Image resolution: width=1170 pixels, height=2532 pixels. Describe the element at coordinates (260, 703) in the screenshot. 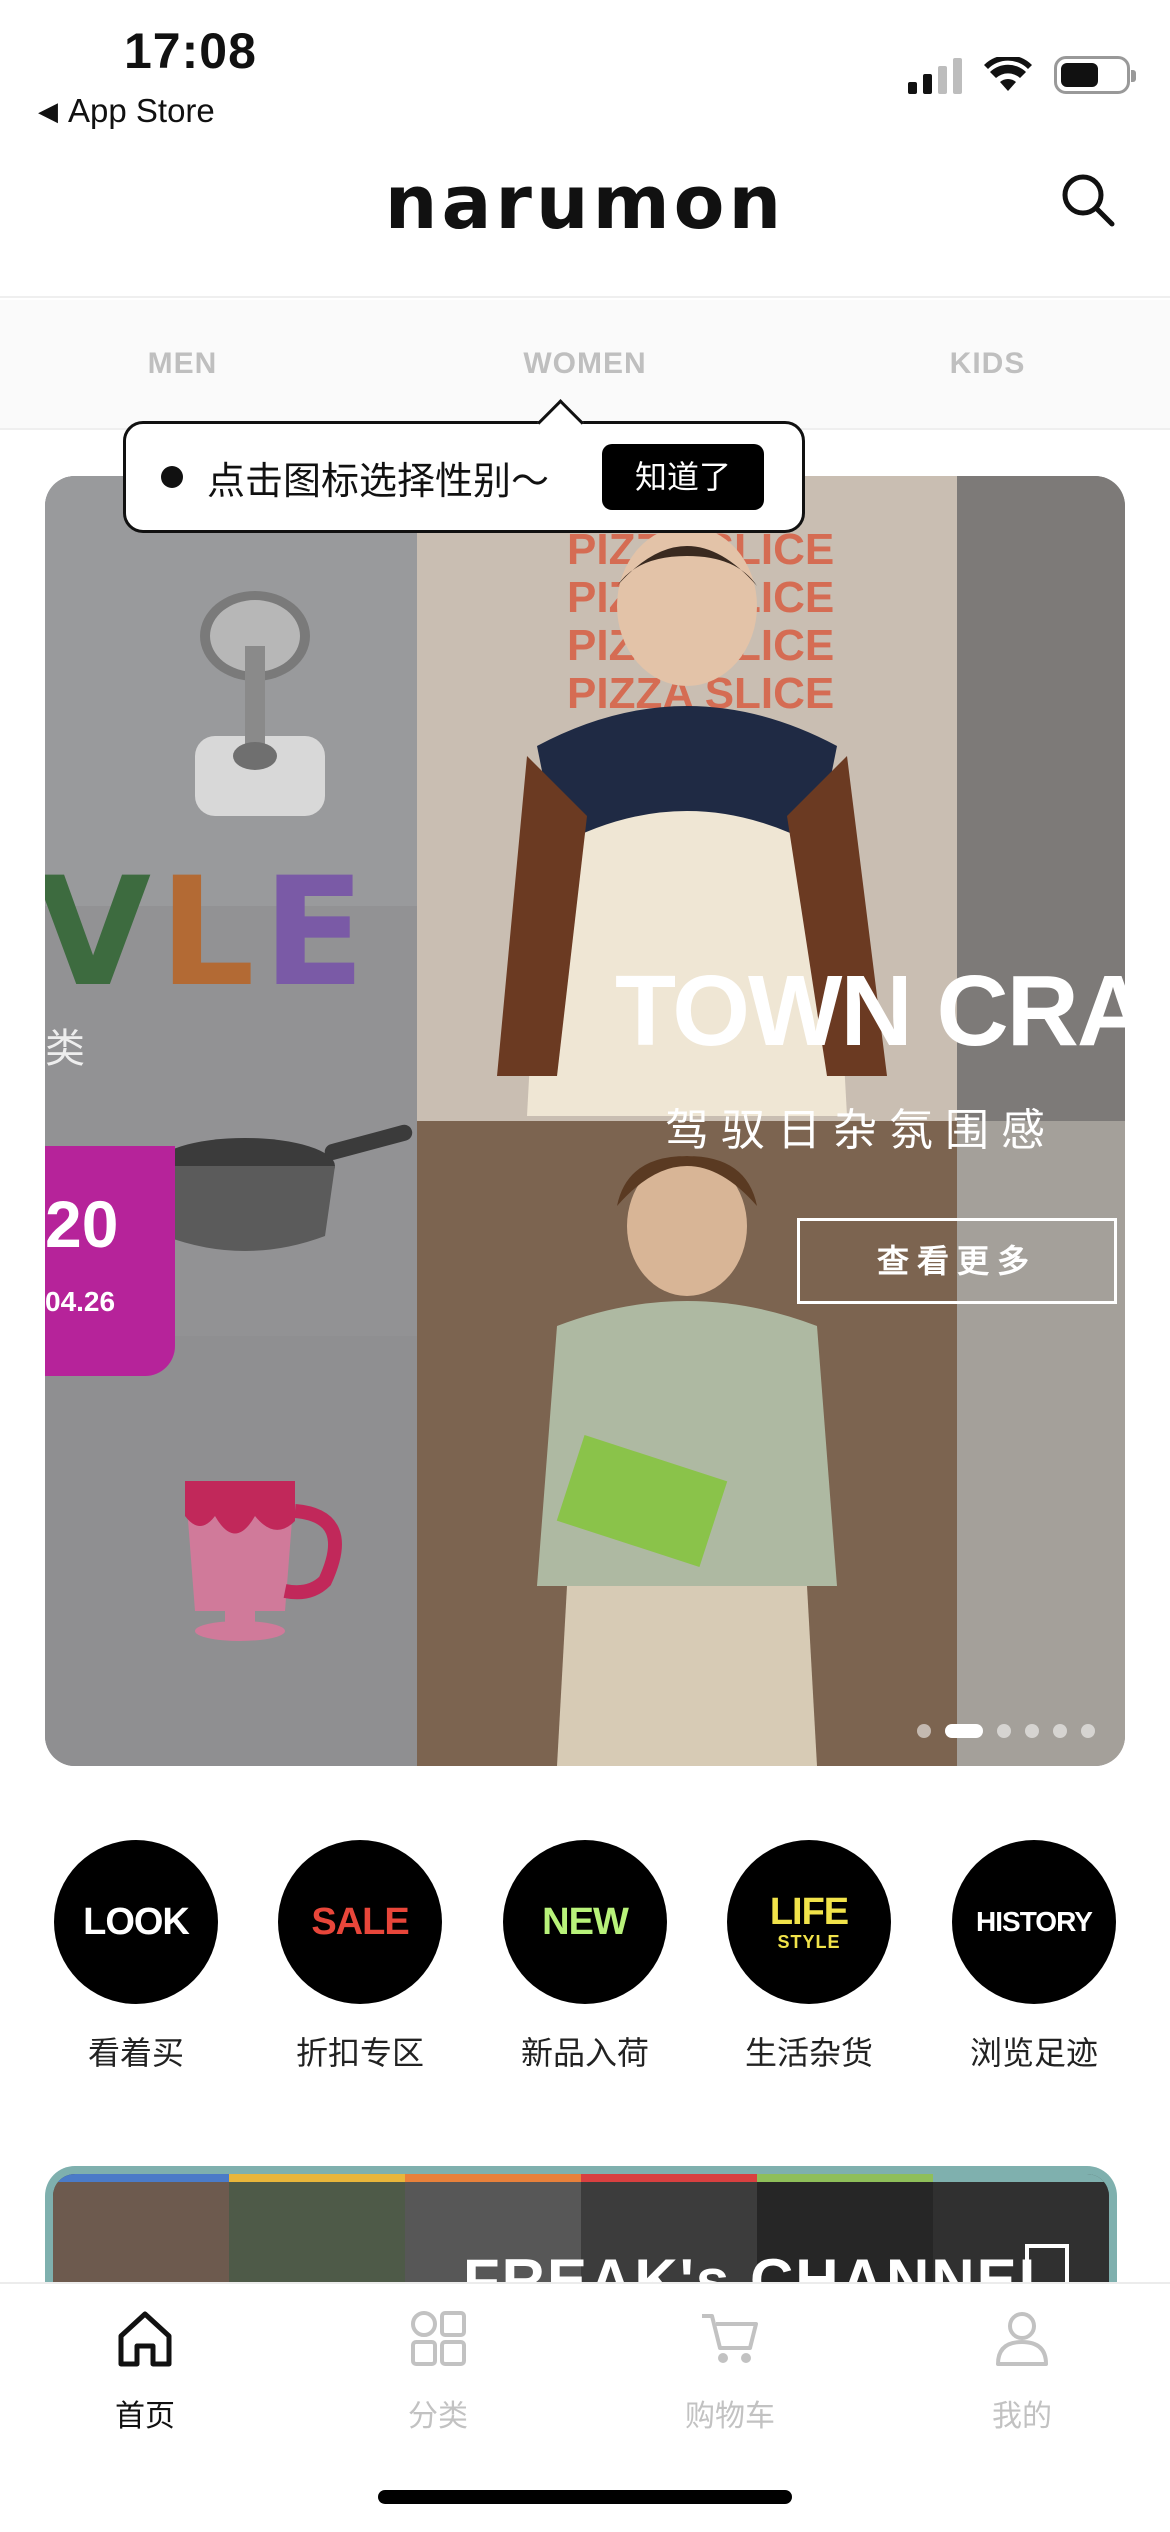

I see `wall-hook-image` at that location.